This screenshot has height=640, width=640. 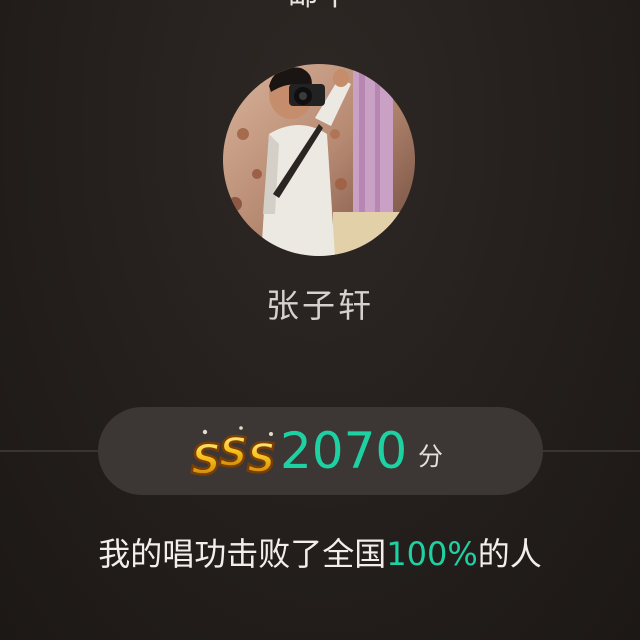 I want to click on divider-left, so click(x=49, y=451).